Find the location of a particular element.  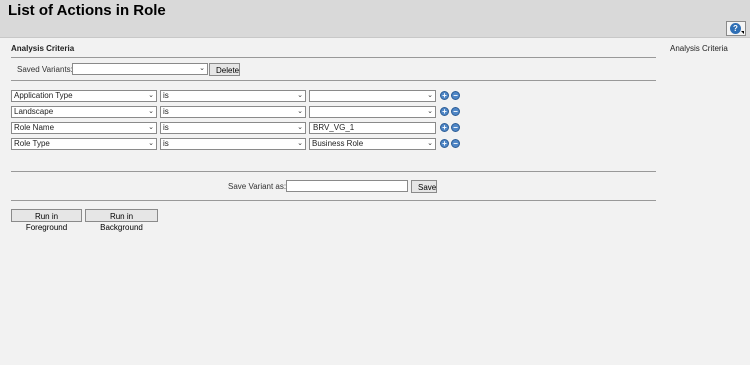

side-panel-title: Analysis Criteria is located at coordinates (699, 48).